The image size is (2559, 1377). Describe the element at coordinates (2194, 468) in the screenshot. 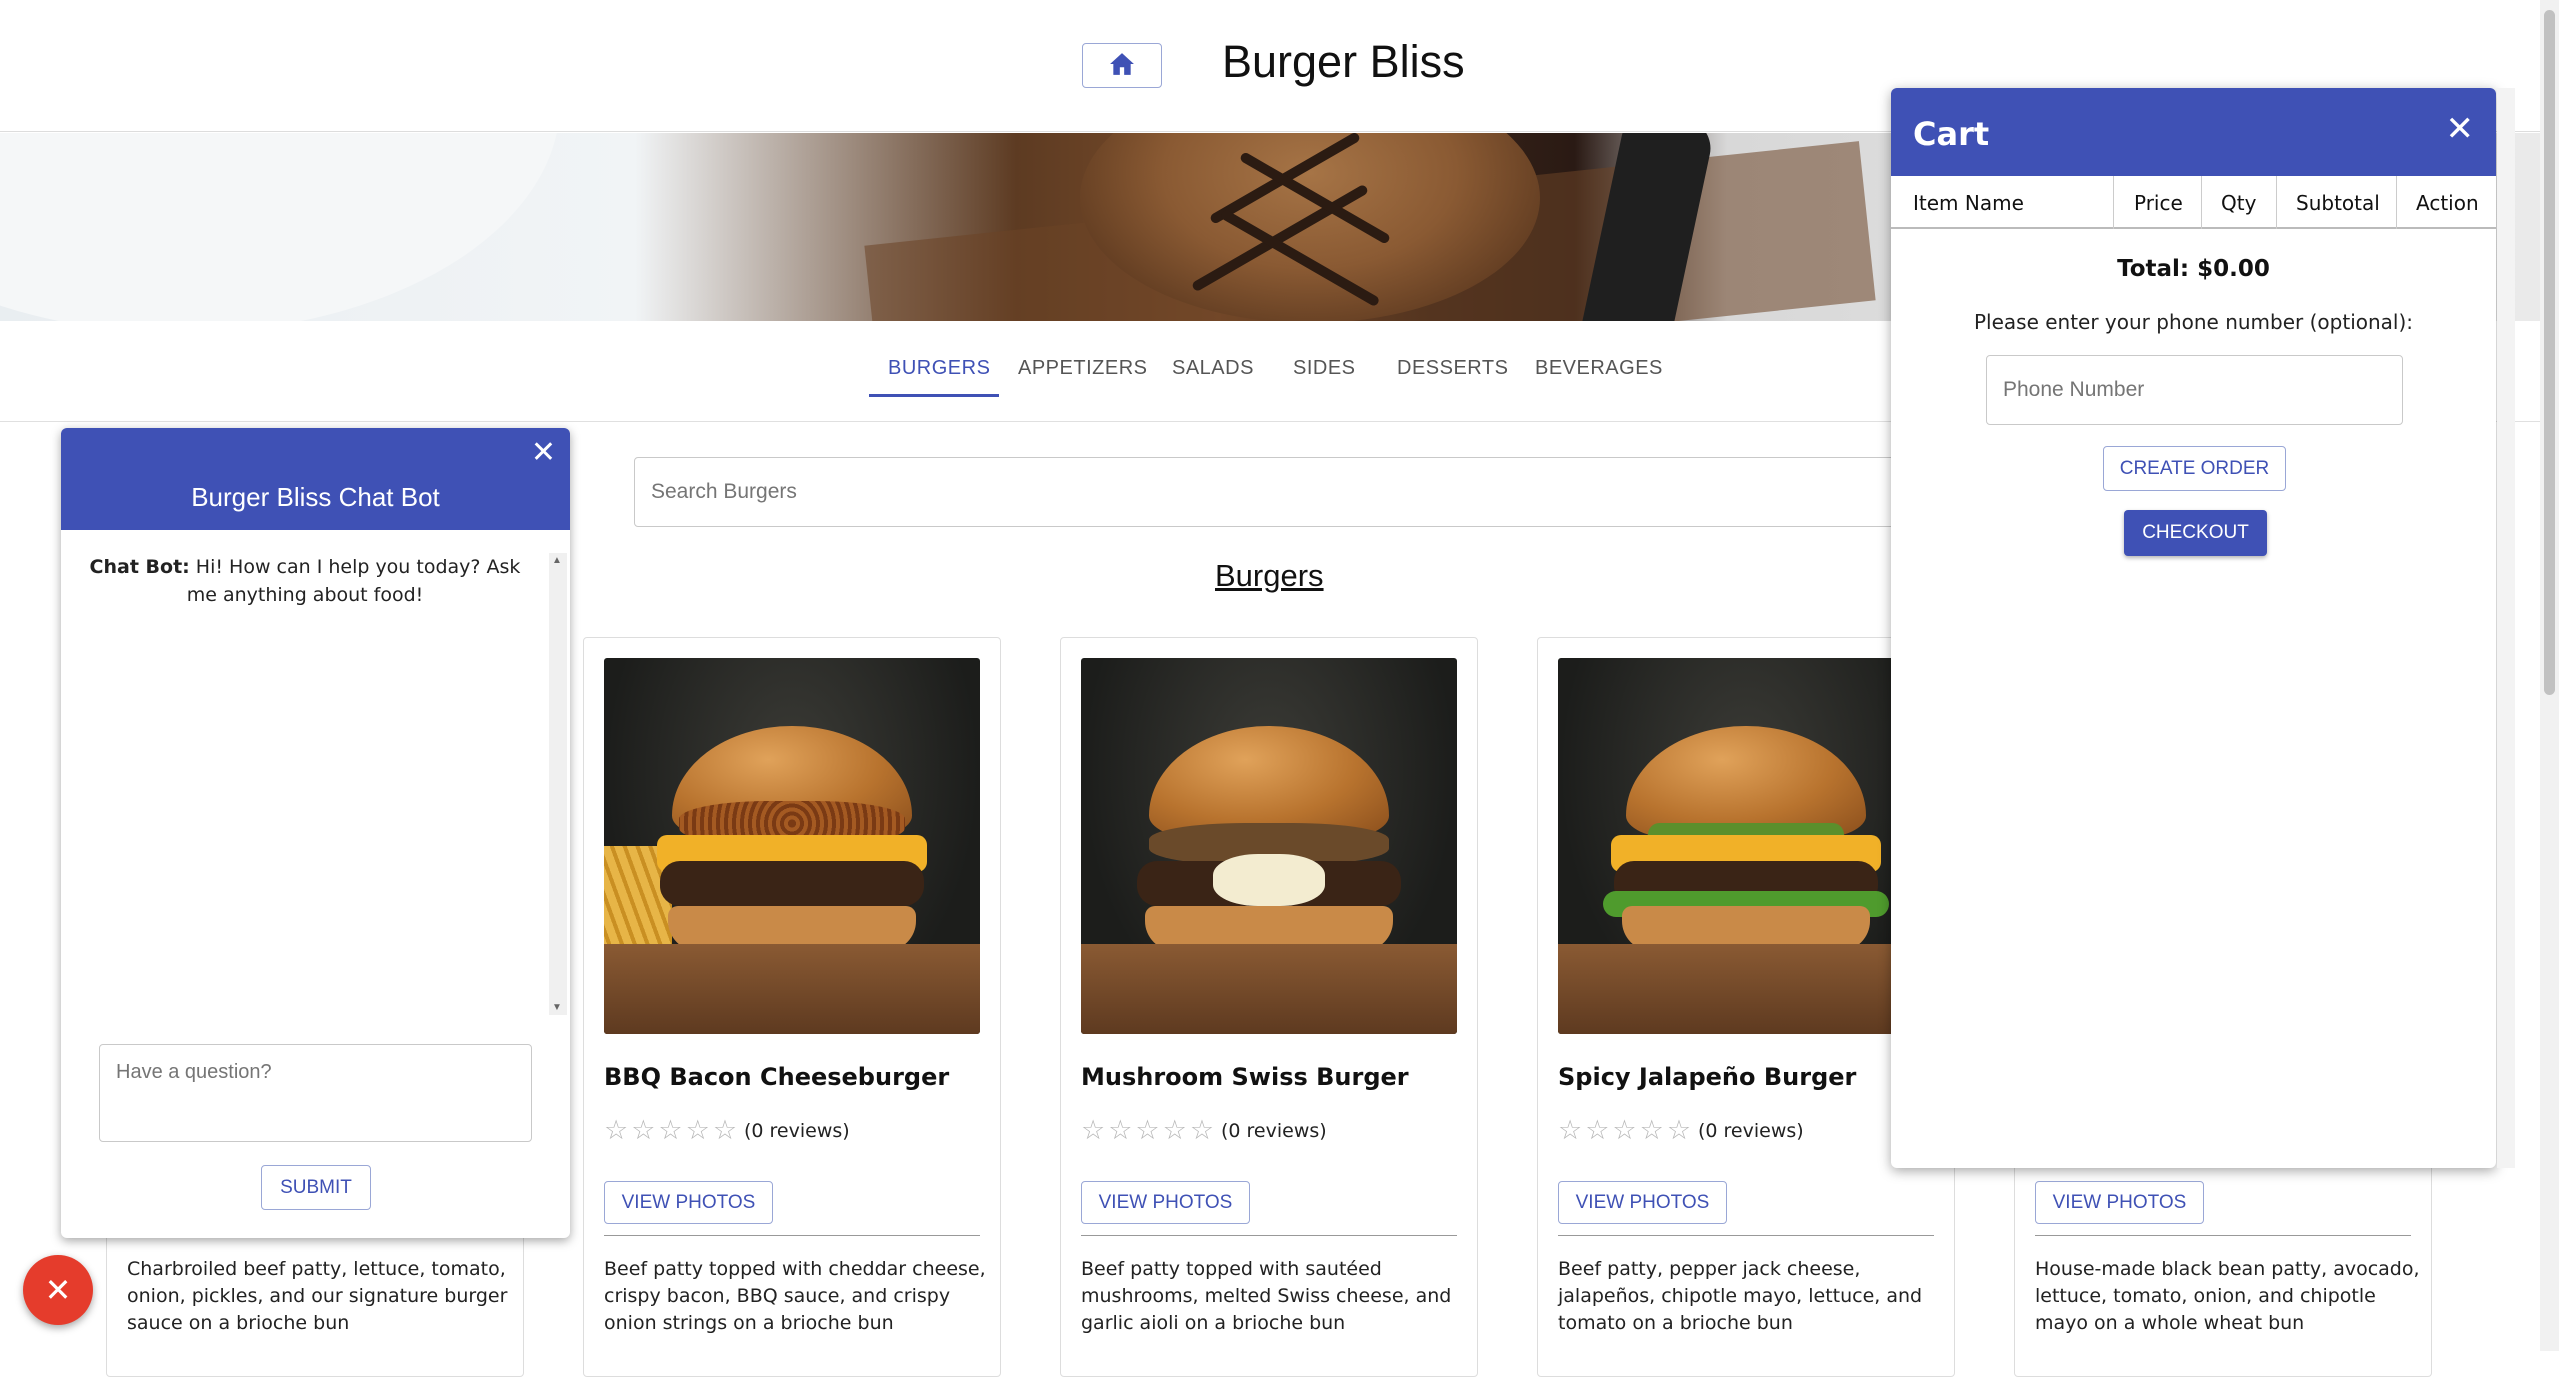

I see `create-order-button: CREATE ORDER` at that location.